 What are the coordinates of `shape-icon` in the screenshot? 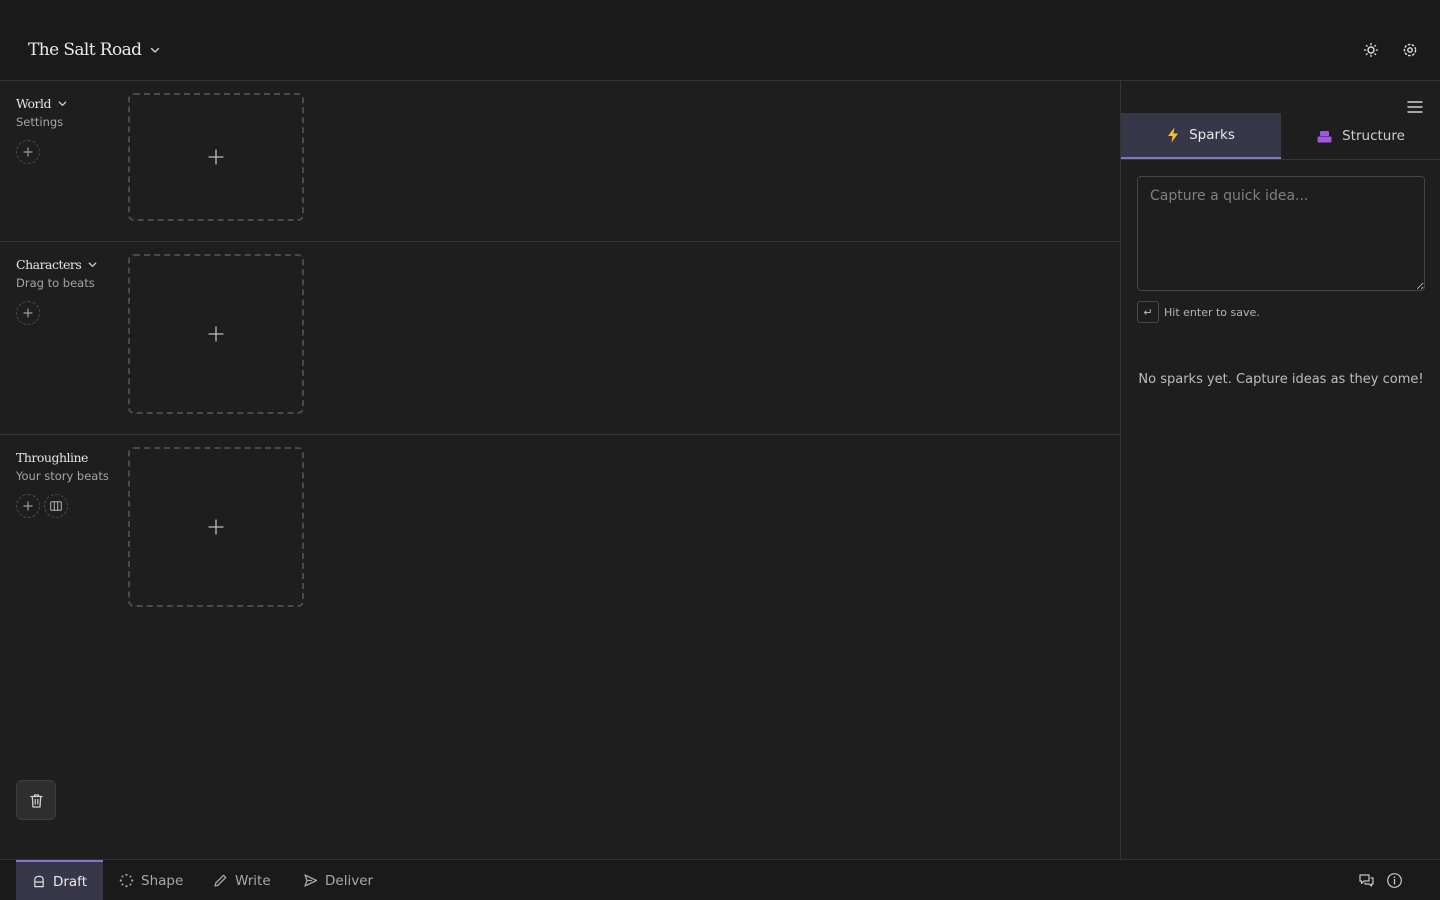 It's located at (126, 880).